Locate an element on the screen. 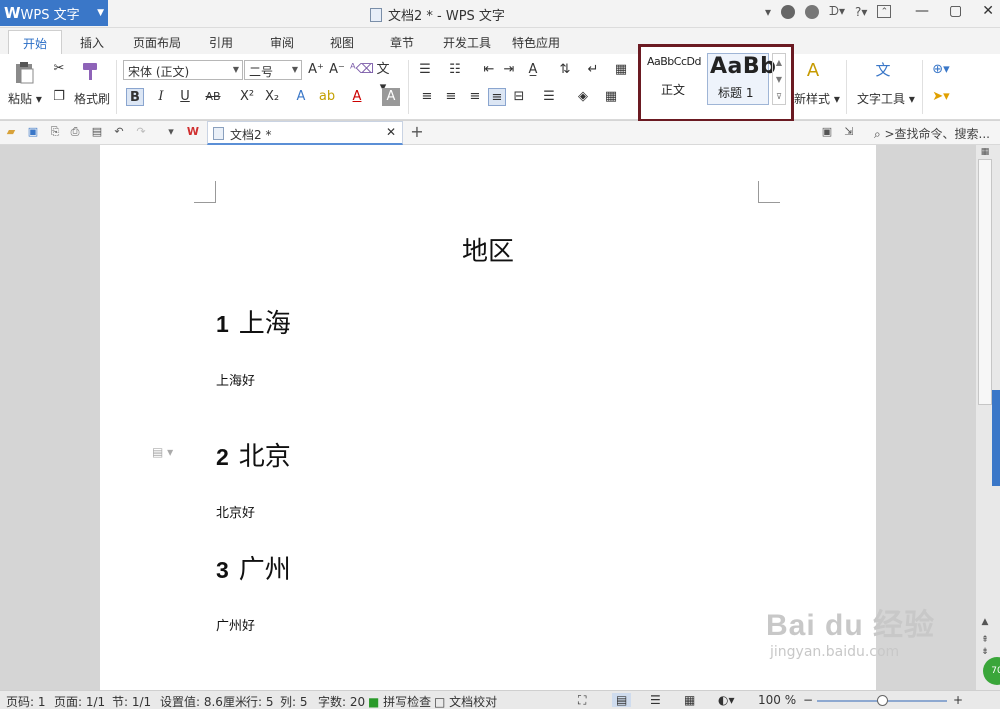 The height and width of the screenshot is (709, 1000). pin-icon: ⇲ is located at coordinates (849, 132).